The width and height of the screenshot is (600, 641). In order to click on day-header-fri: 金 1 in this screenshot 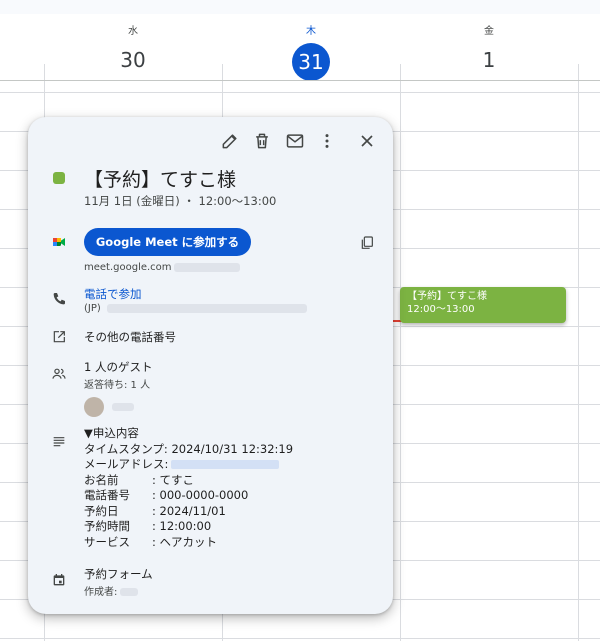, I will do `click(489, 48)`.